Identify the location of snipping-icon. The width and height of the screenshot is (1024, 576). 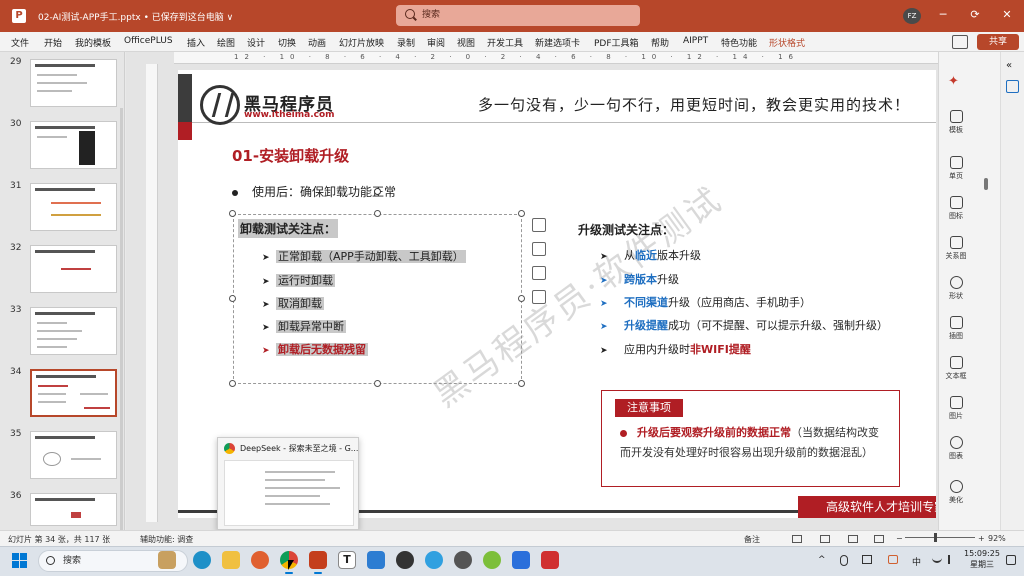
(434, 560).